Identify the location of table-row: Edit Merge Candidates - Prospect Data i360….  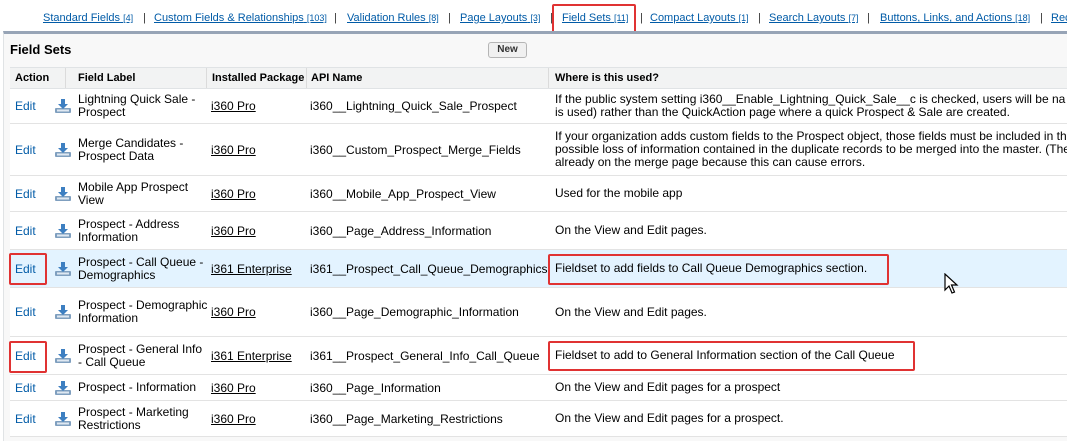
(538, 150).